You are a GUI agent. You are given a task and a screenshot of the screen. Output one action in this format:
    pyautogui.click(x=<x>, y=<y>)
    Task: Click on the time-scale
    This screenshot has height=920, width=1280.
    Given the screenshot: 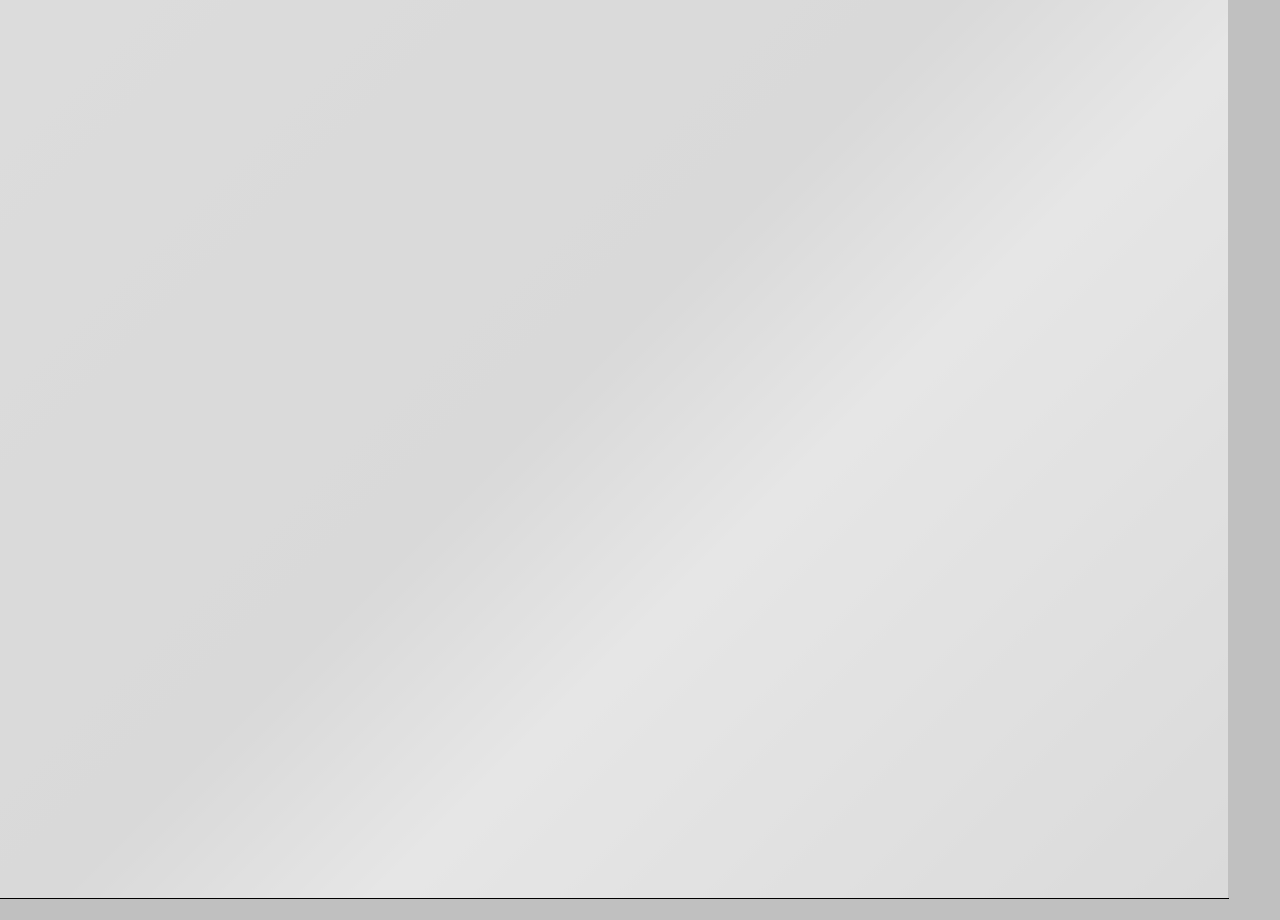 What is the action you would take?
    pyautogui.click(x=614, y=909)
    